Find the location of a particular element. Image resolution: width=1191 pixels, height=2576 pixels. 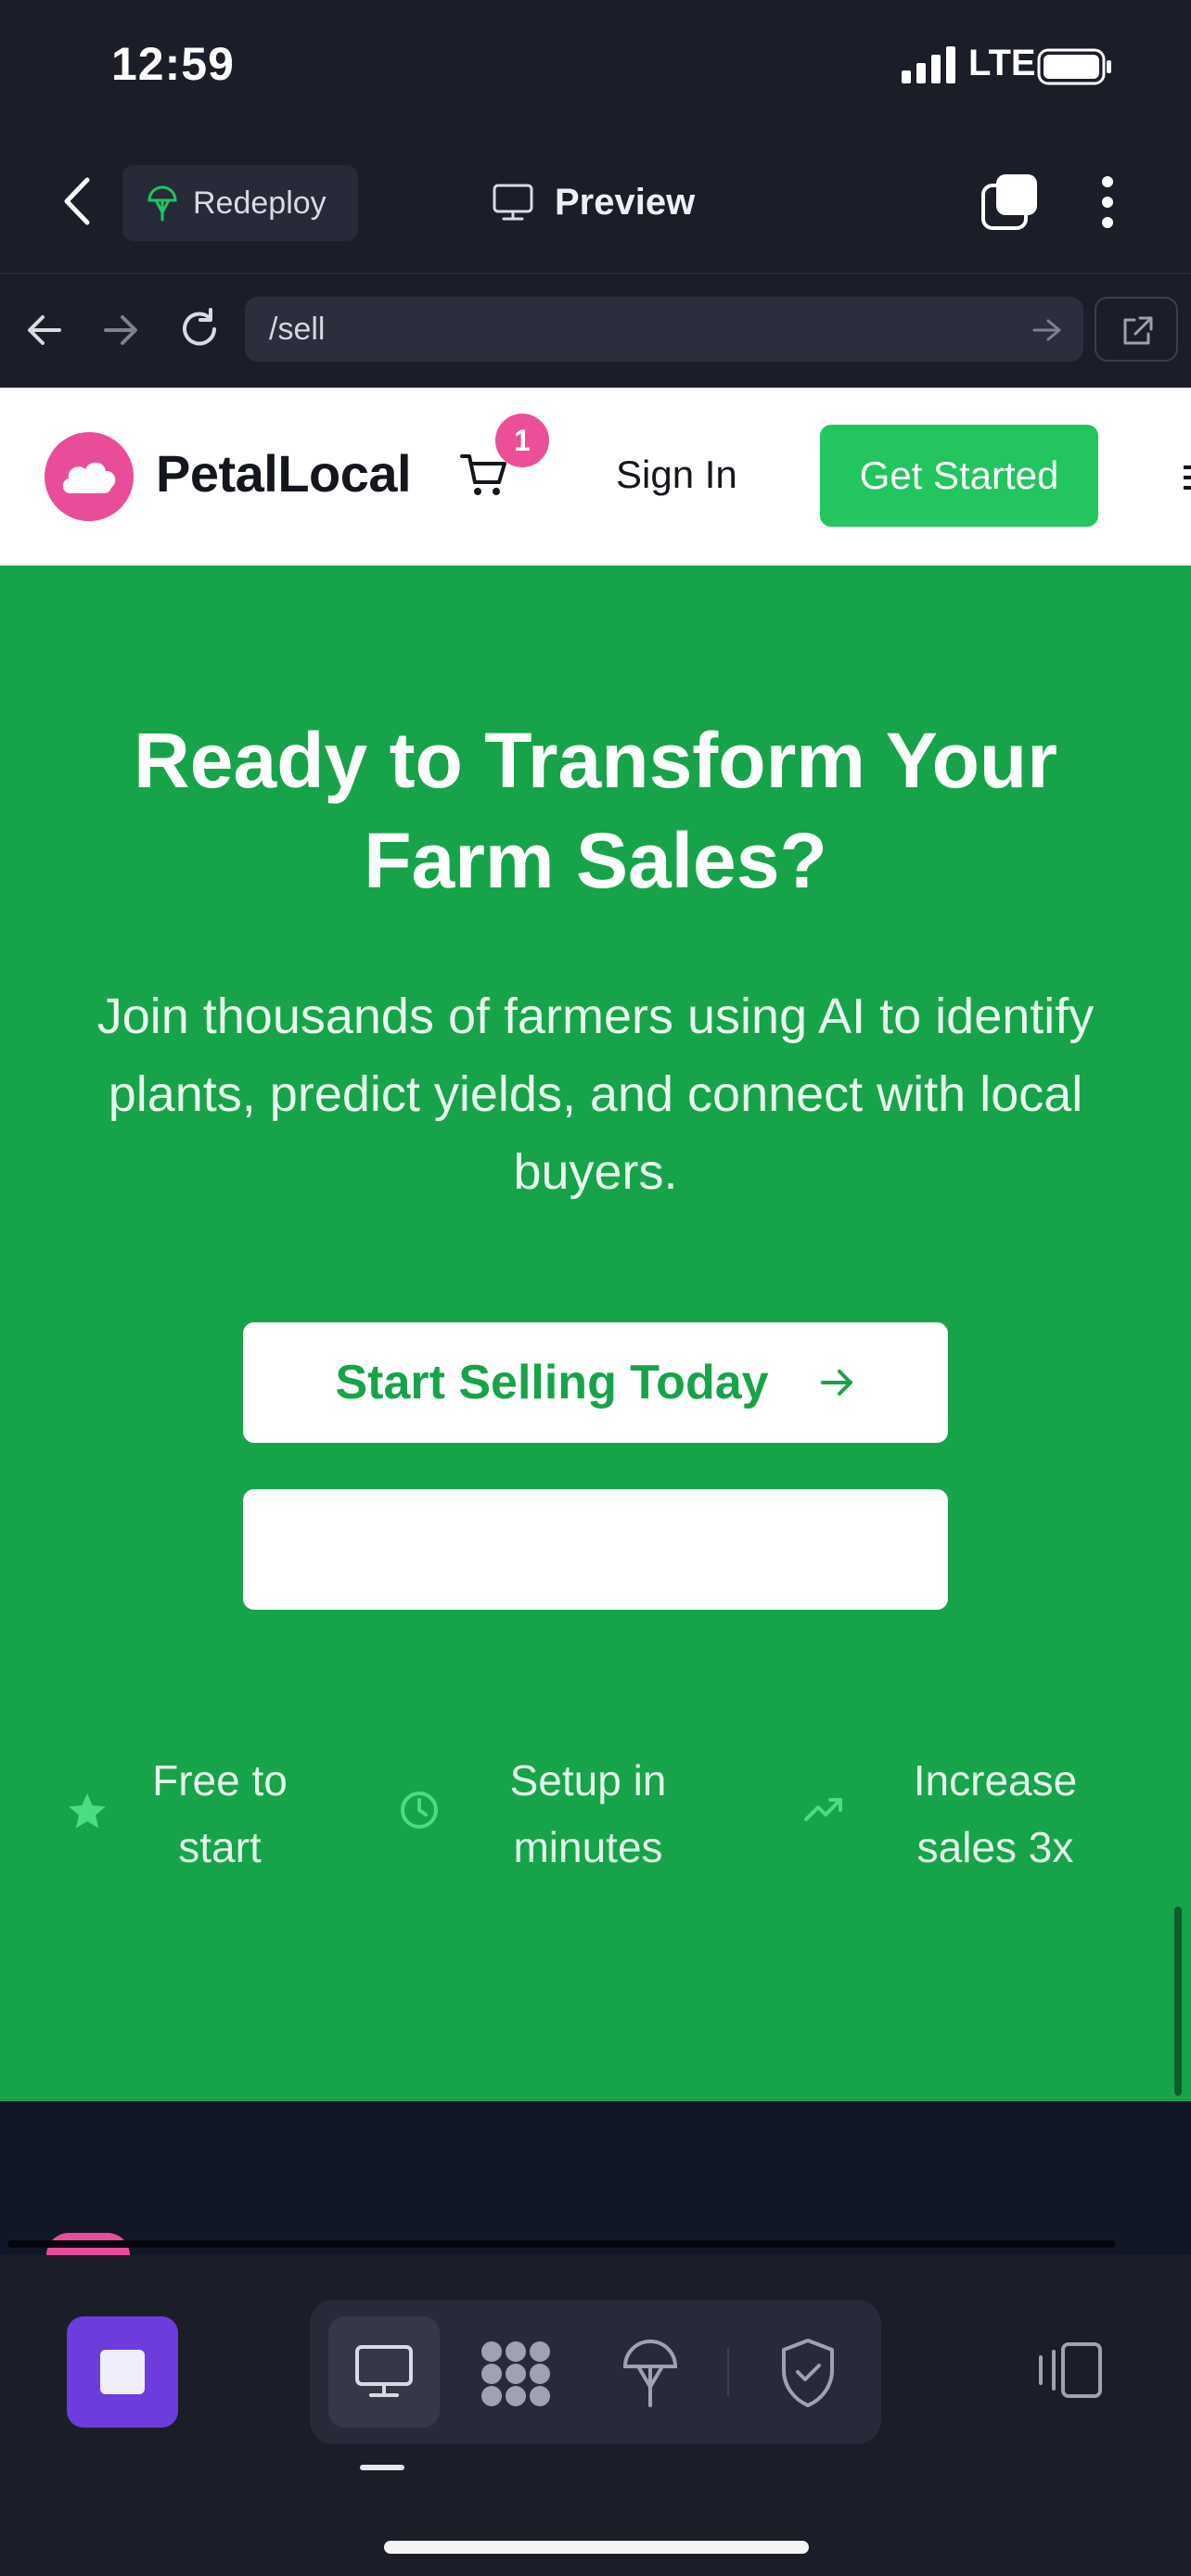

redeploy-label: Redeploy is located at coordinates (260, 203).